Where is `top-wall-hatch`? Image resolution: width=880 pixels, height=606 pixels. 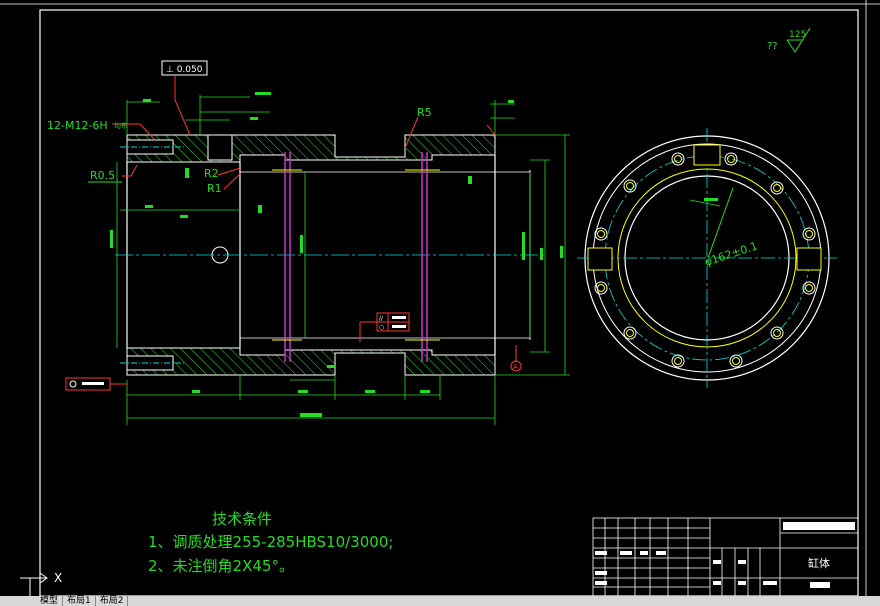
top-wall-hatch is located at coordinates (311, 148).